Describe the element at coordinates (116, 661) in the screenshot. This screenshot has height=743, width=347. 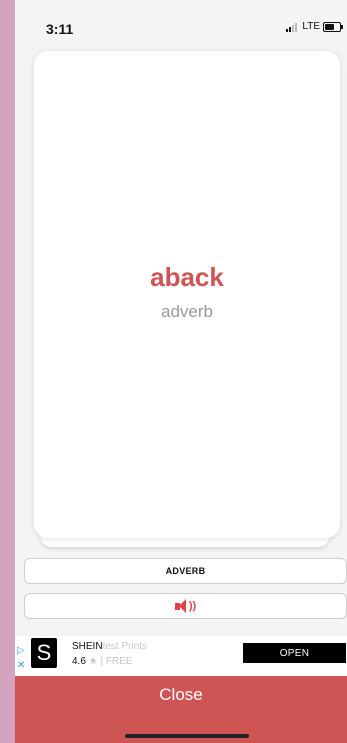
I see `ad-price: | FREE` at that location.